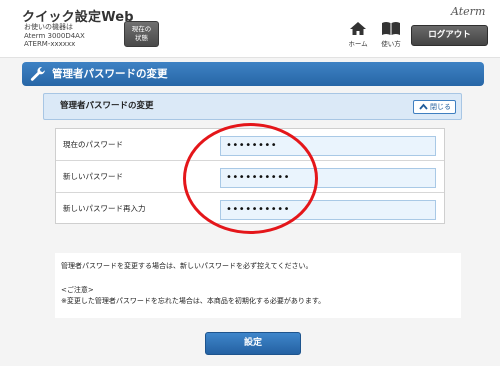 The height and width of the screenshot is (366, 500). Describe the element at coordinates (141, 38) in the screenshot. I see `current-status-label-line2: 状態` at that location.